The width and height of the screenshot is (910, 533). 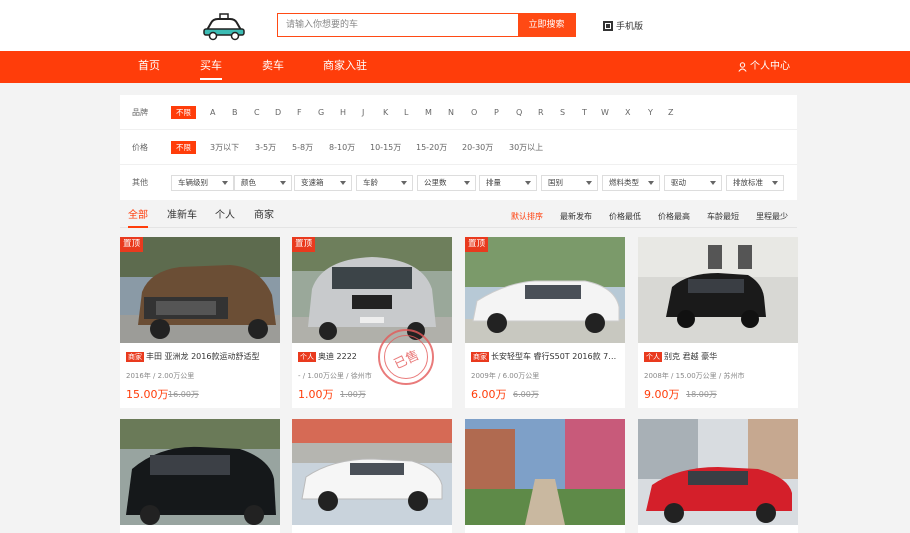 I want to click on select-displacement: 排量, so click(x=508, y=183).